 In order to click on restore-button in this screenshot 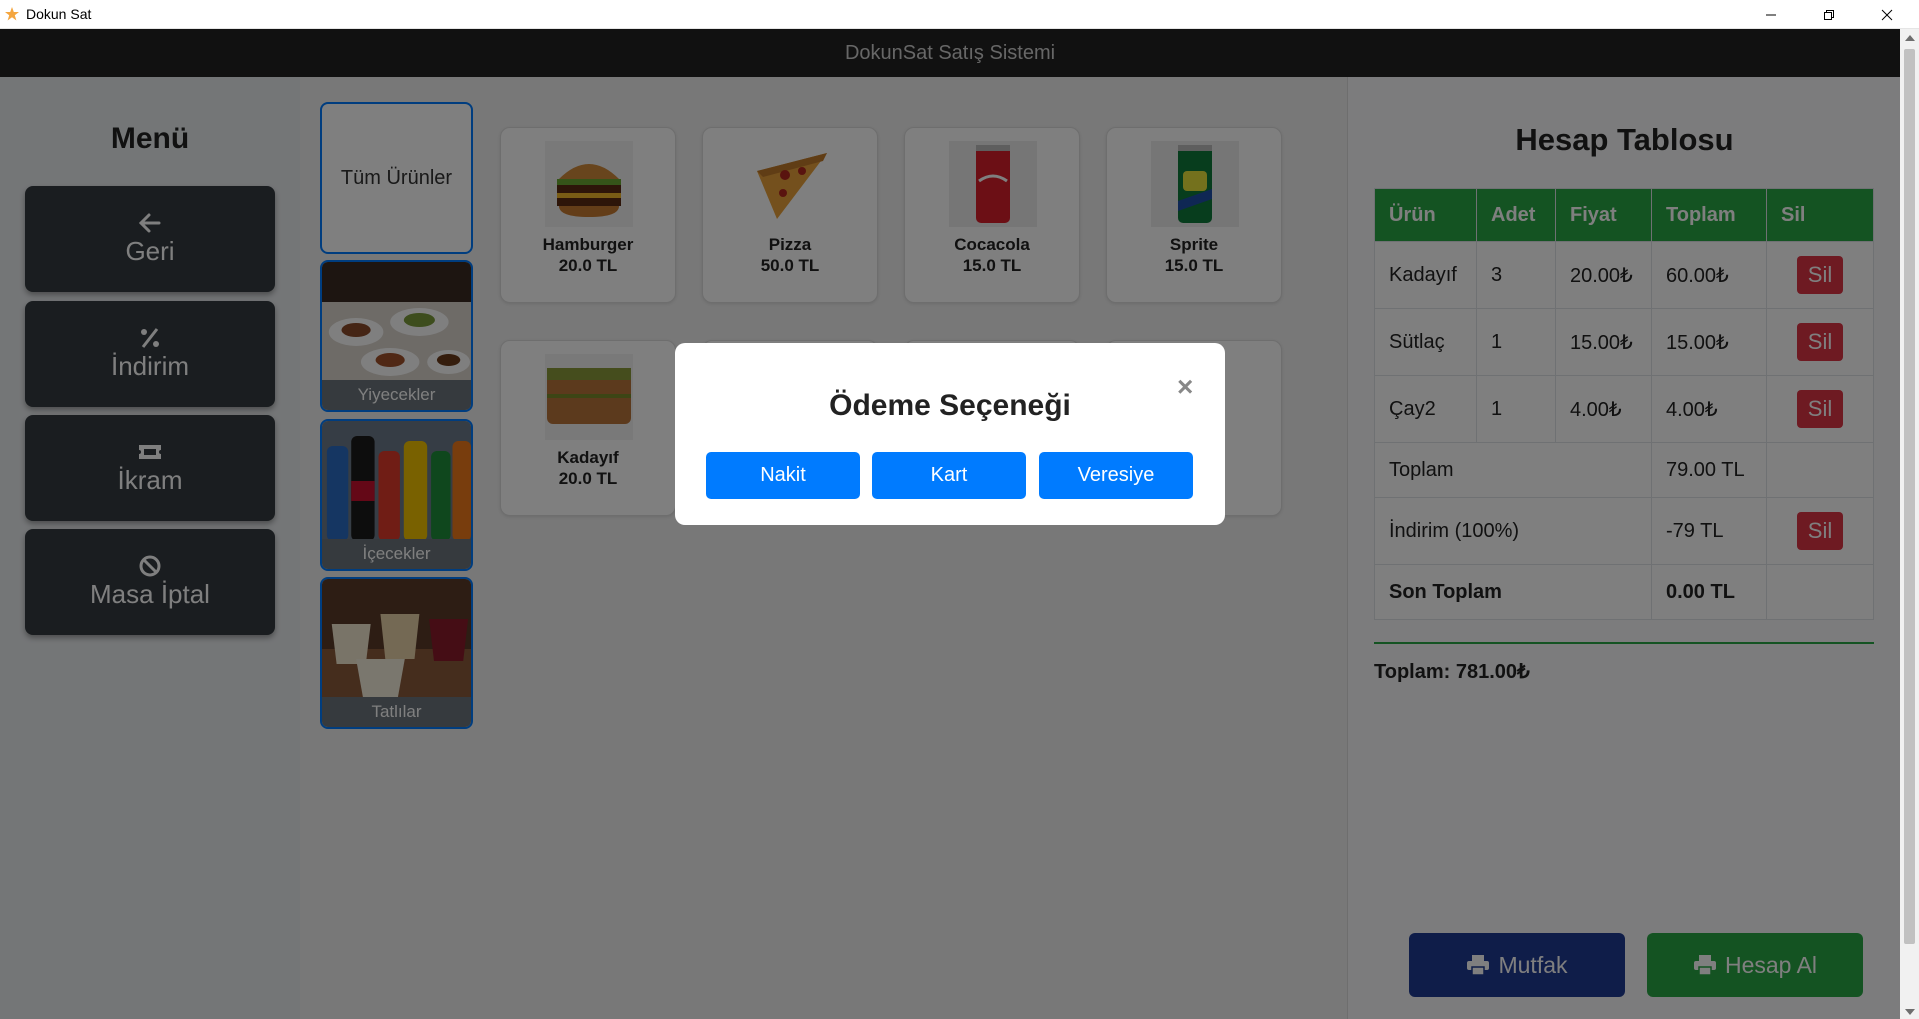, I will do `click(1829, 14)`.